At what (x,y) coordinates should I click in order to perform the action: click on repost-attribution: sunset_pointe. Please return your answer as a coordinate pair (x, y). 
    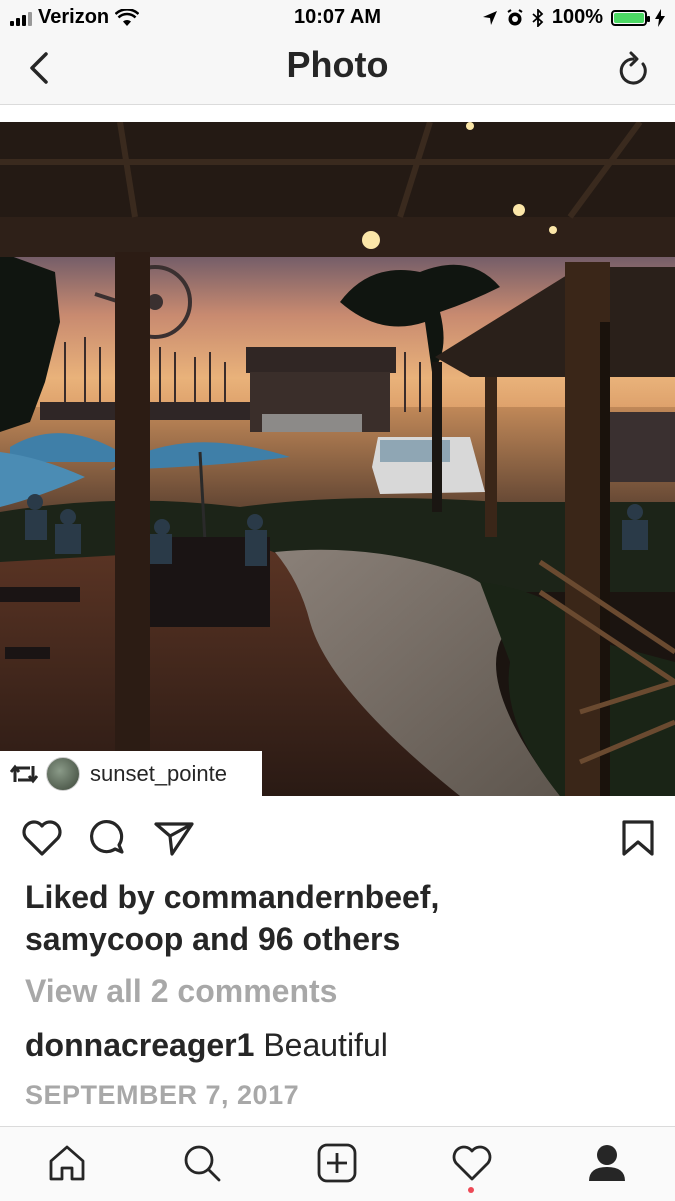
    Looking at the image, I should click on (131, 773).